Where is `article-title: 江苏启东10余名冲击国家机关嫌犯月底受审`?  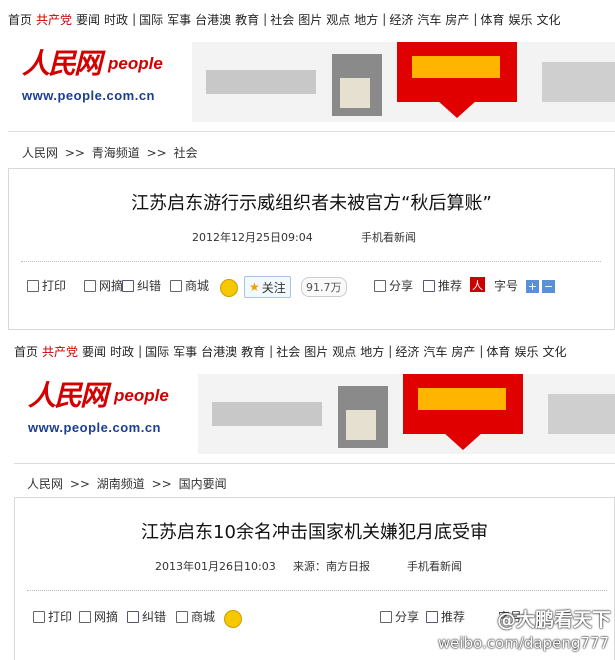
article-title: 江苏启东10余名冲击国家机关嫌犯月底受审 is located at coordinates (314, 532).